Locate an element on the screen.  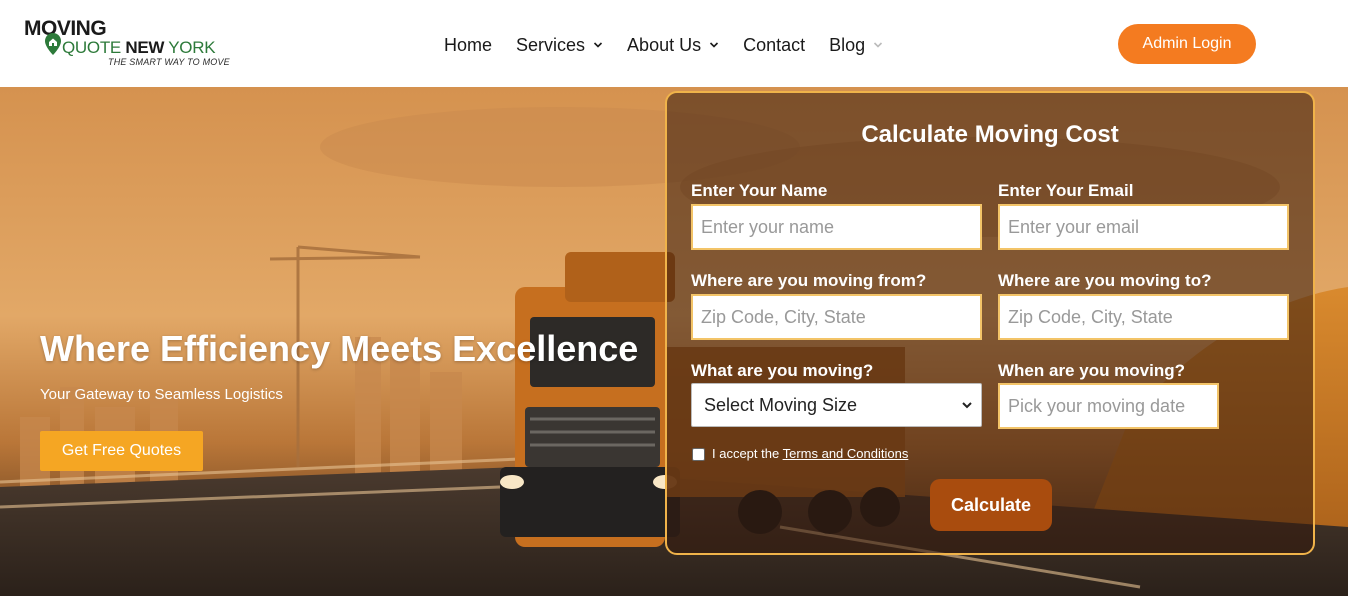
moving-size-select: Select Moving Size is located at coordinates (836, 405).